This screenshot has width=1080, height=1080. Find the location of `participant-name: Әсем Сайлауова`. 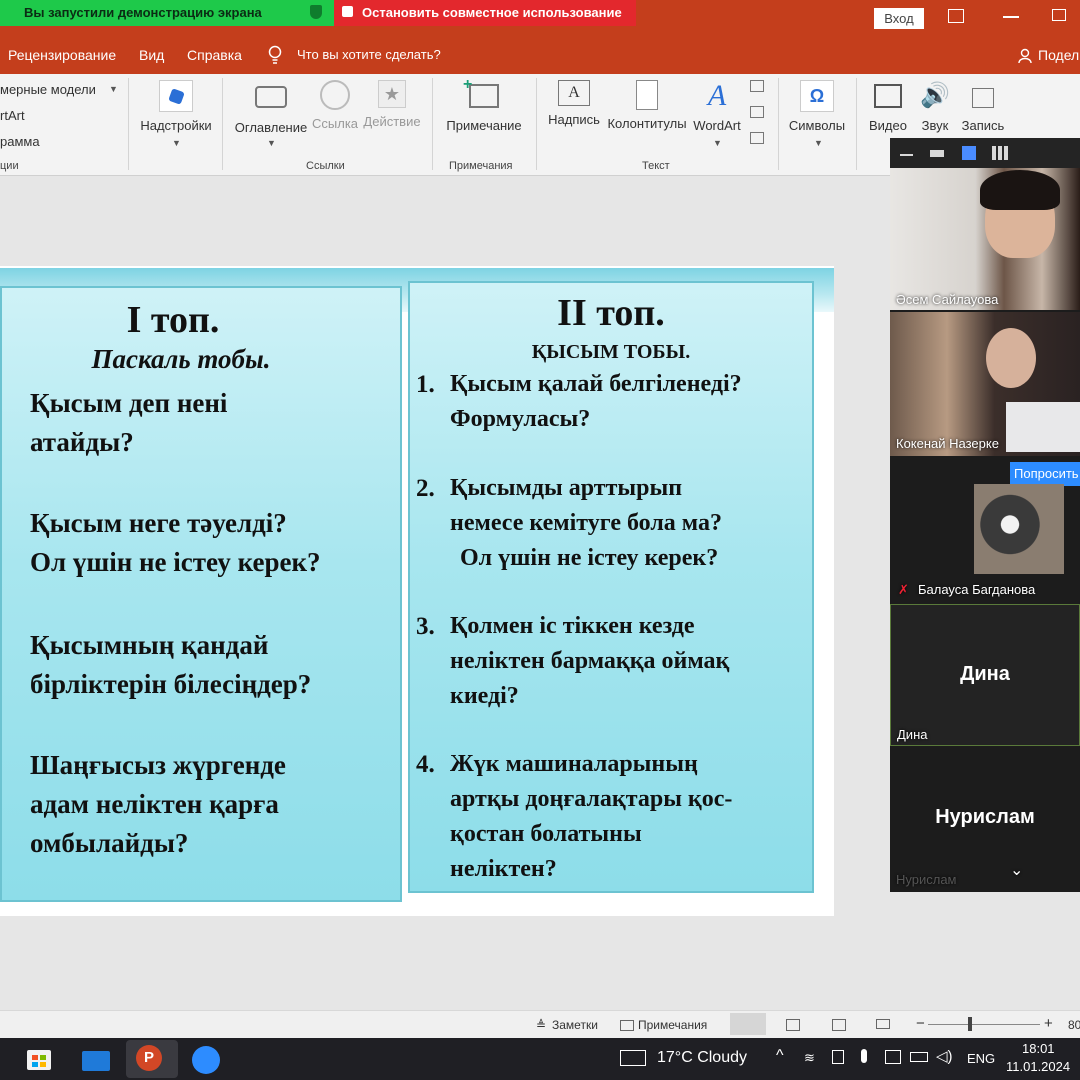

participant-name: Әсем Сайлауова is located at coordinates (947, 299).